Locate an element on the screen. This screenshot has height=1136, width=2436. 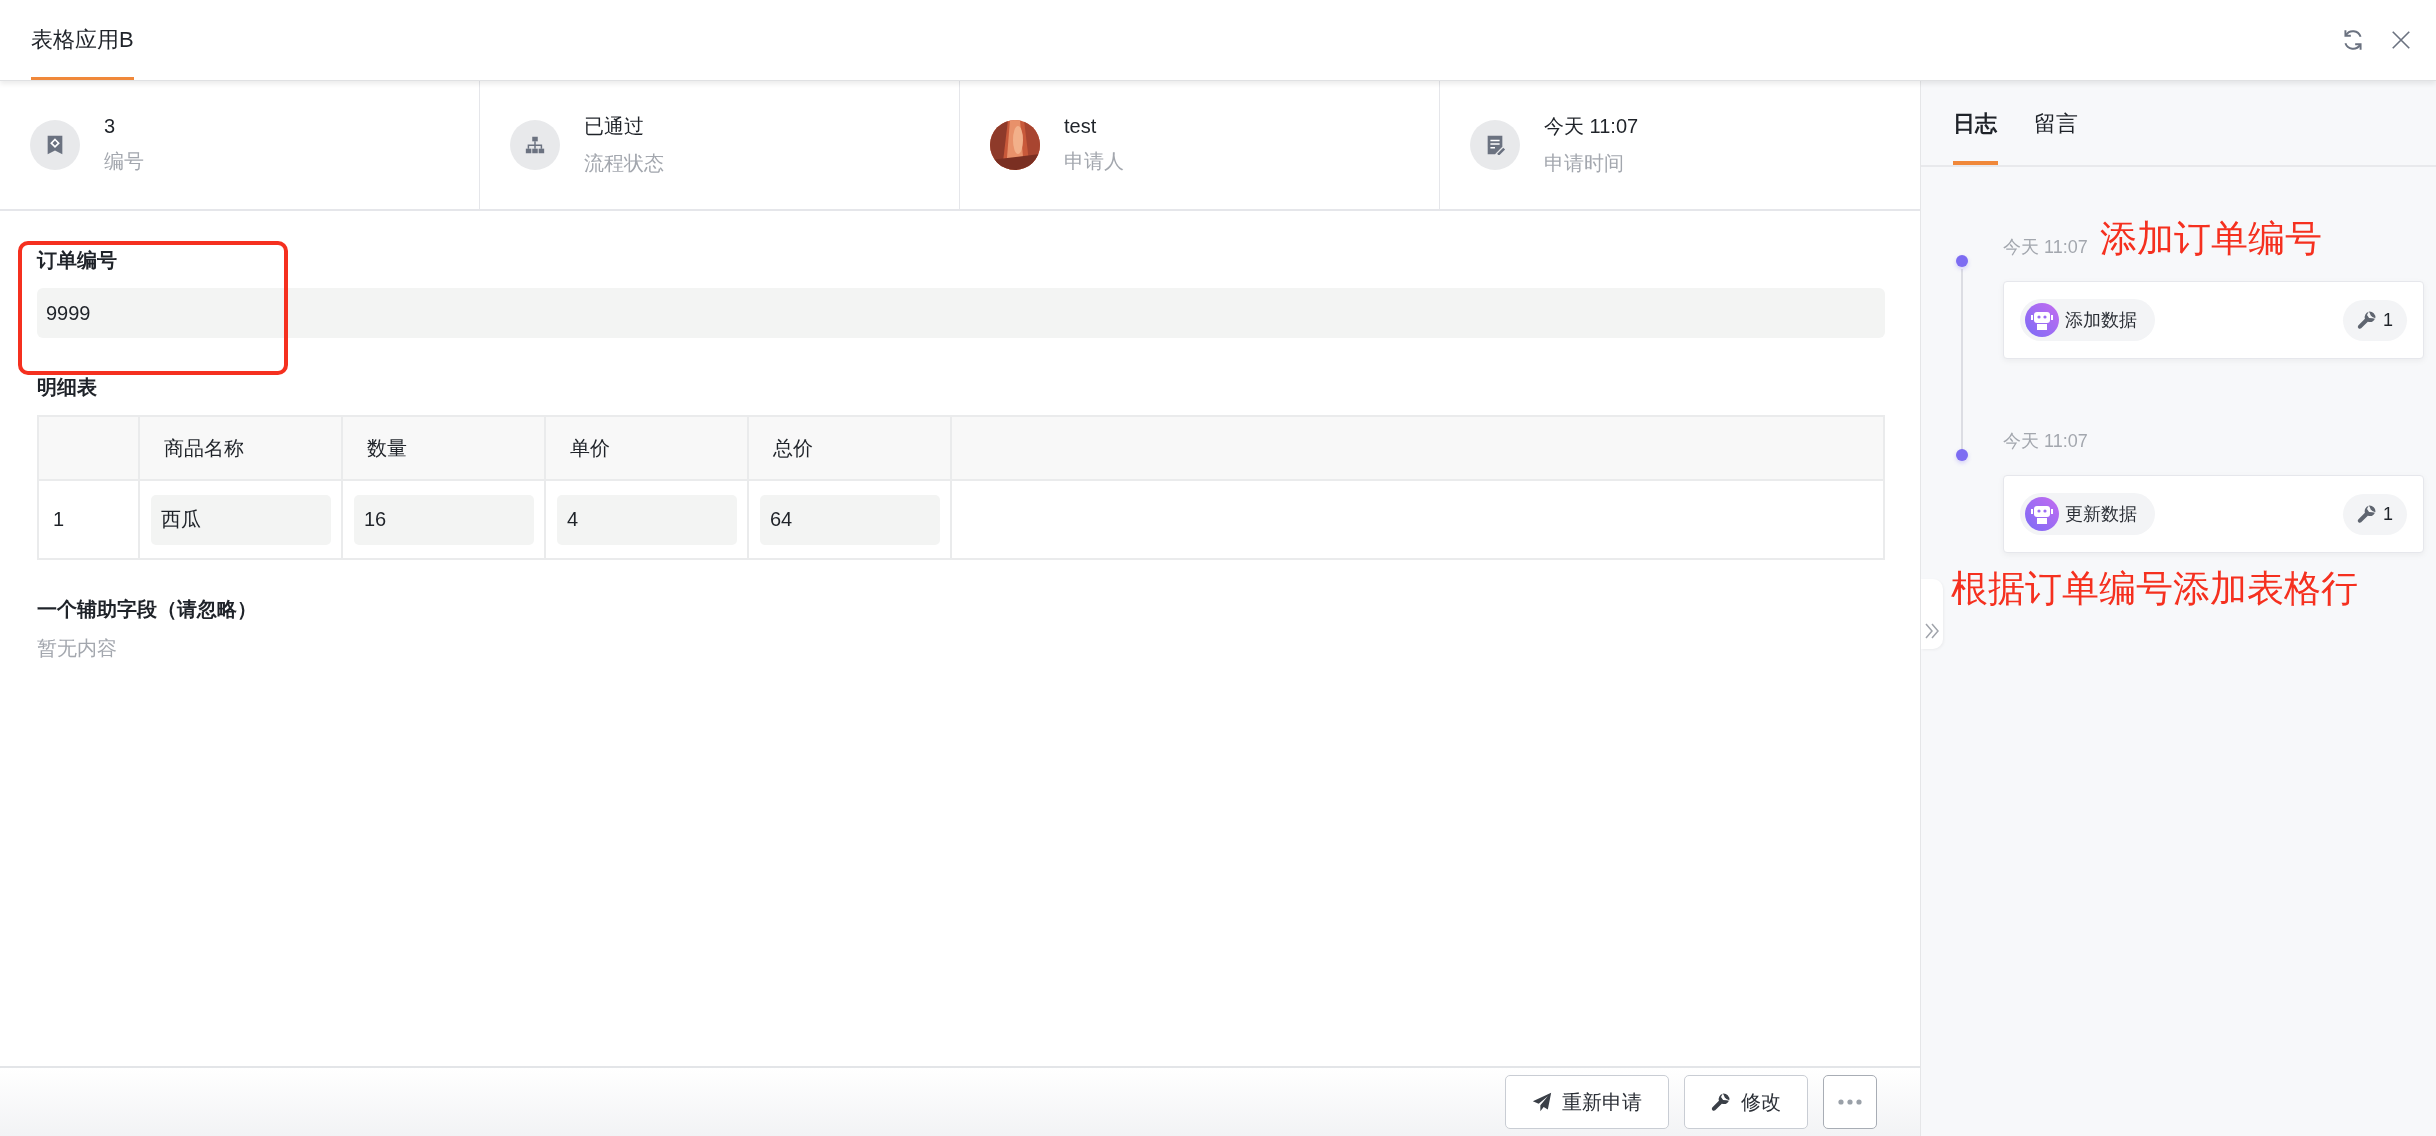
more-icon is located at coordinates (1850, 1102).